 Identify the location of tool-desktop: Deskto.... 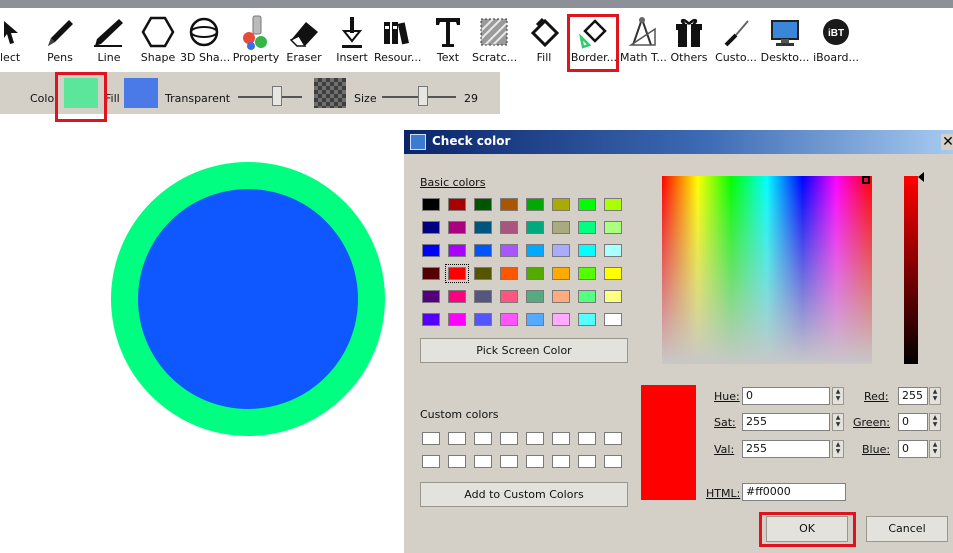
(785, 41).